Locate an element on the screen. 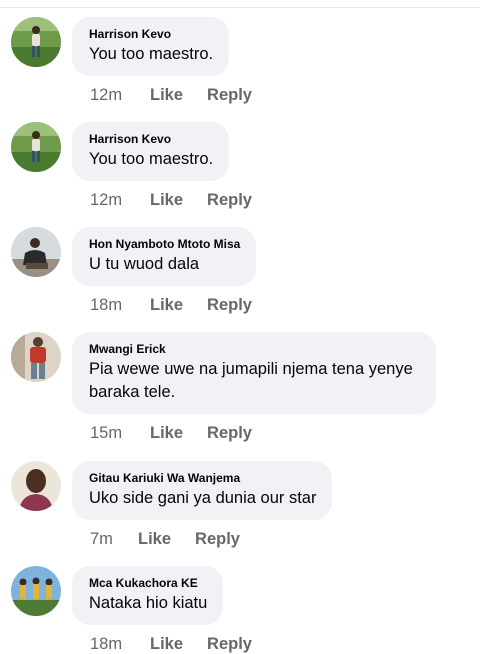 The height and width of the screenshot is (654, 480). comment-author: Hon Nyamboto Mtoto Misa is located at coordinates (164, 244).